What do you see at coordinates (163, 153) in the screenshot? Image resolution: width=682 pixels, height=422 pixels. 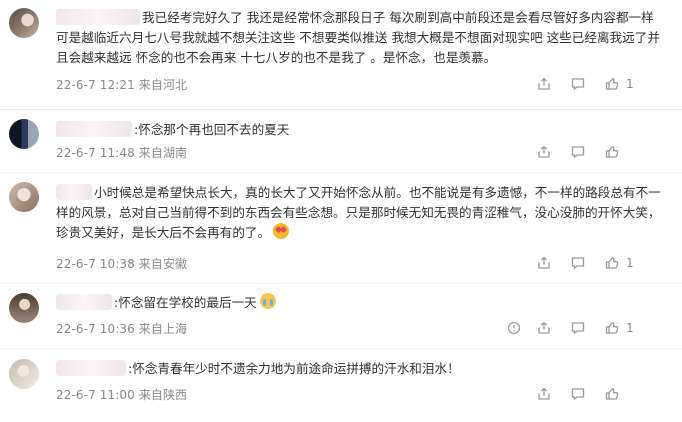 I see `comment-location: 来自湖南` at bounding box center [163, 153].